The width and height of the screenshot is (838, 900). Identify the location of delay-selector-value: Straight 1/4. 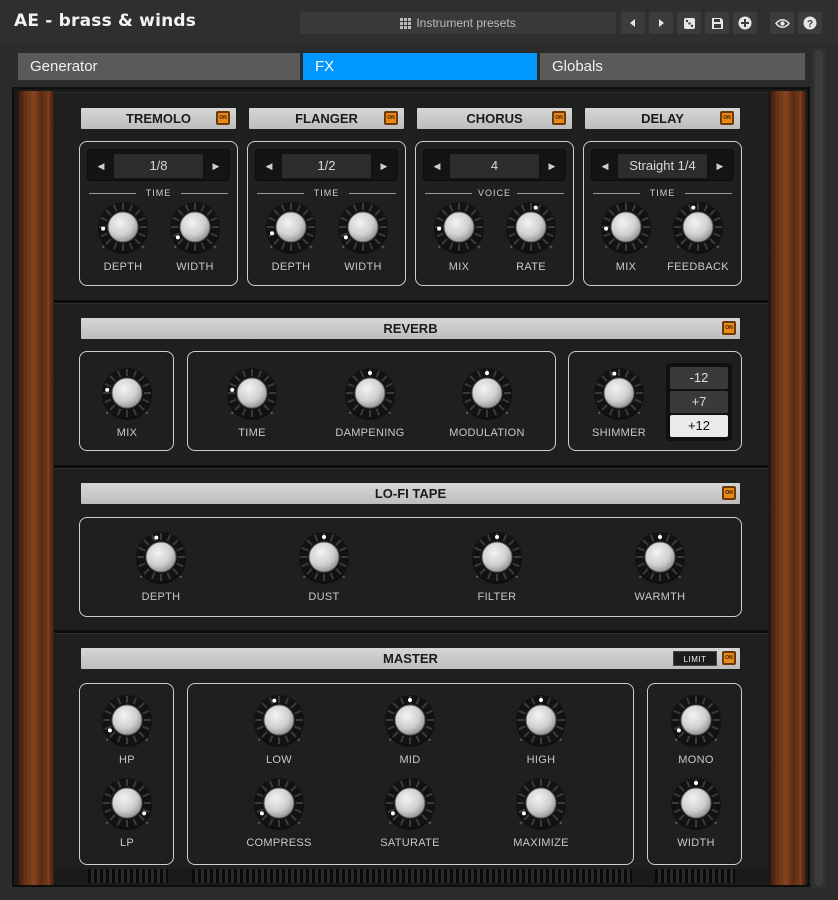
(662, 166).